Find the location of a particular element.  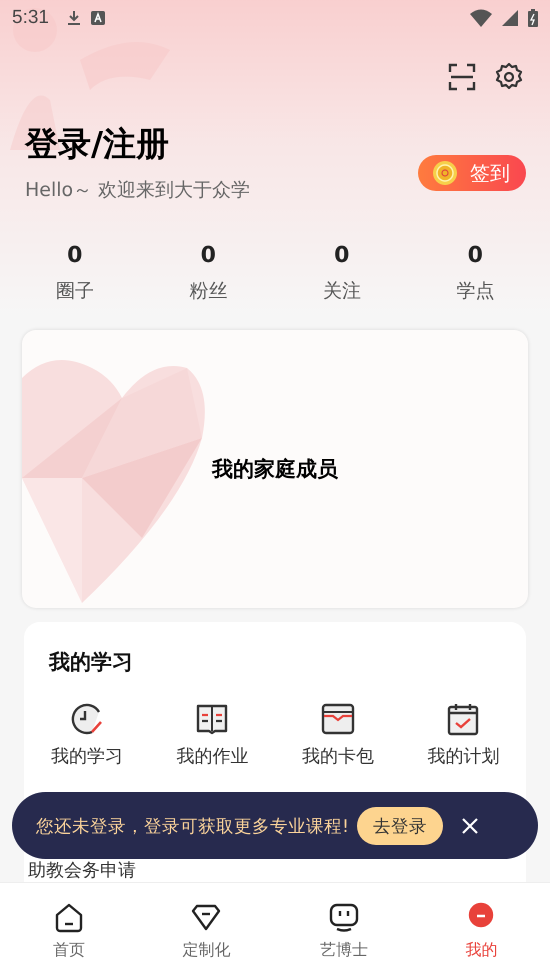

robot-icon is located at coordinates (344, 918).